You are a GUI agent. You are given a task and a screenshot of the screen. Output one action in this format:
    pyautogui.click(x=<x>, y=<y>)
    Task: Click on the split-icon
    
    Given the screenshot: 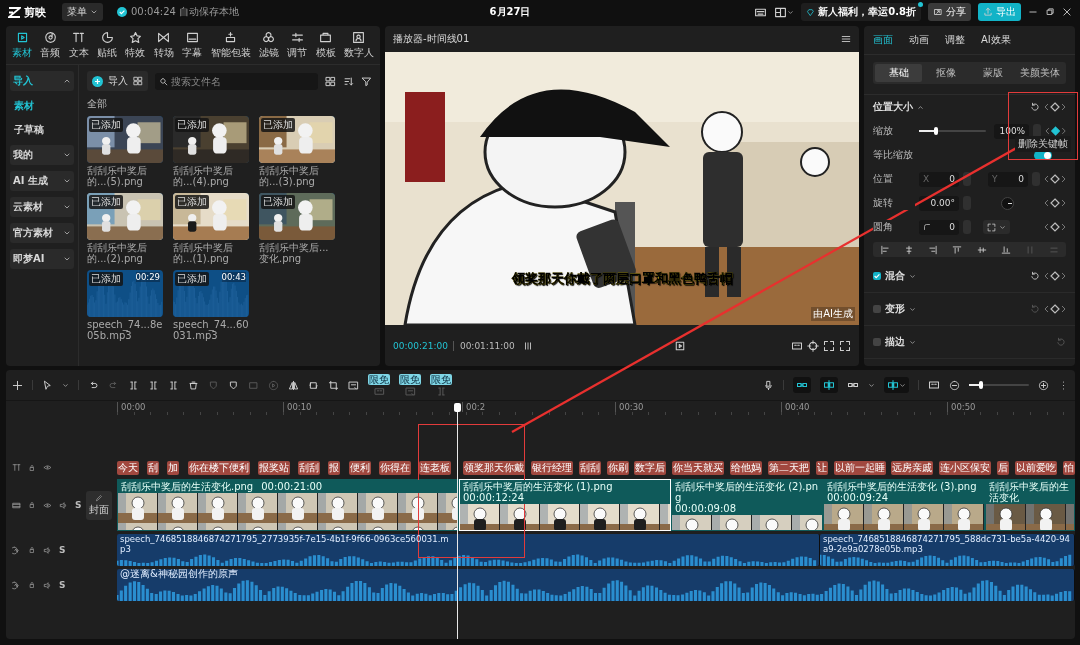 What is the action you would take?
    pyautogui.click(x=133, y=385)
    